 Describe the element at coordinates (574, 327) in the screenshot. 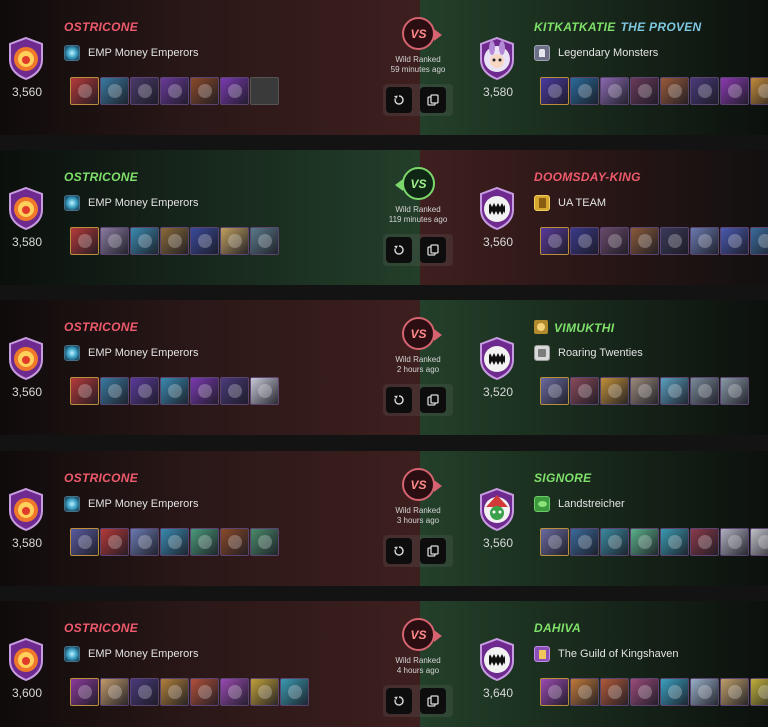

I see `player-name: VIMUKTHI` at that location.